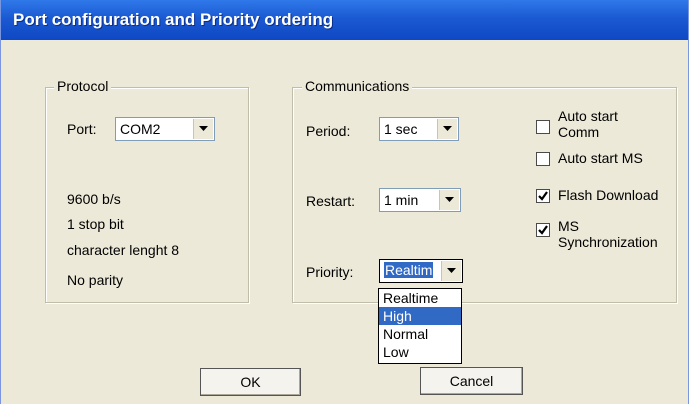  What do you see at coordinates (250, 382) in the screenshot?
I see `ok-button: OK` at bounding box center [250, 382].